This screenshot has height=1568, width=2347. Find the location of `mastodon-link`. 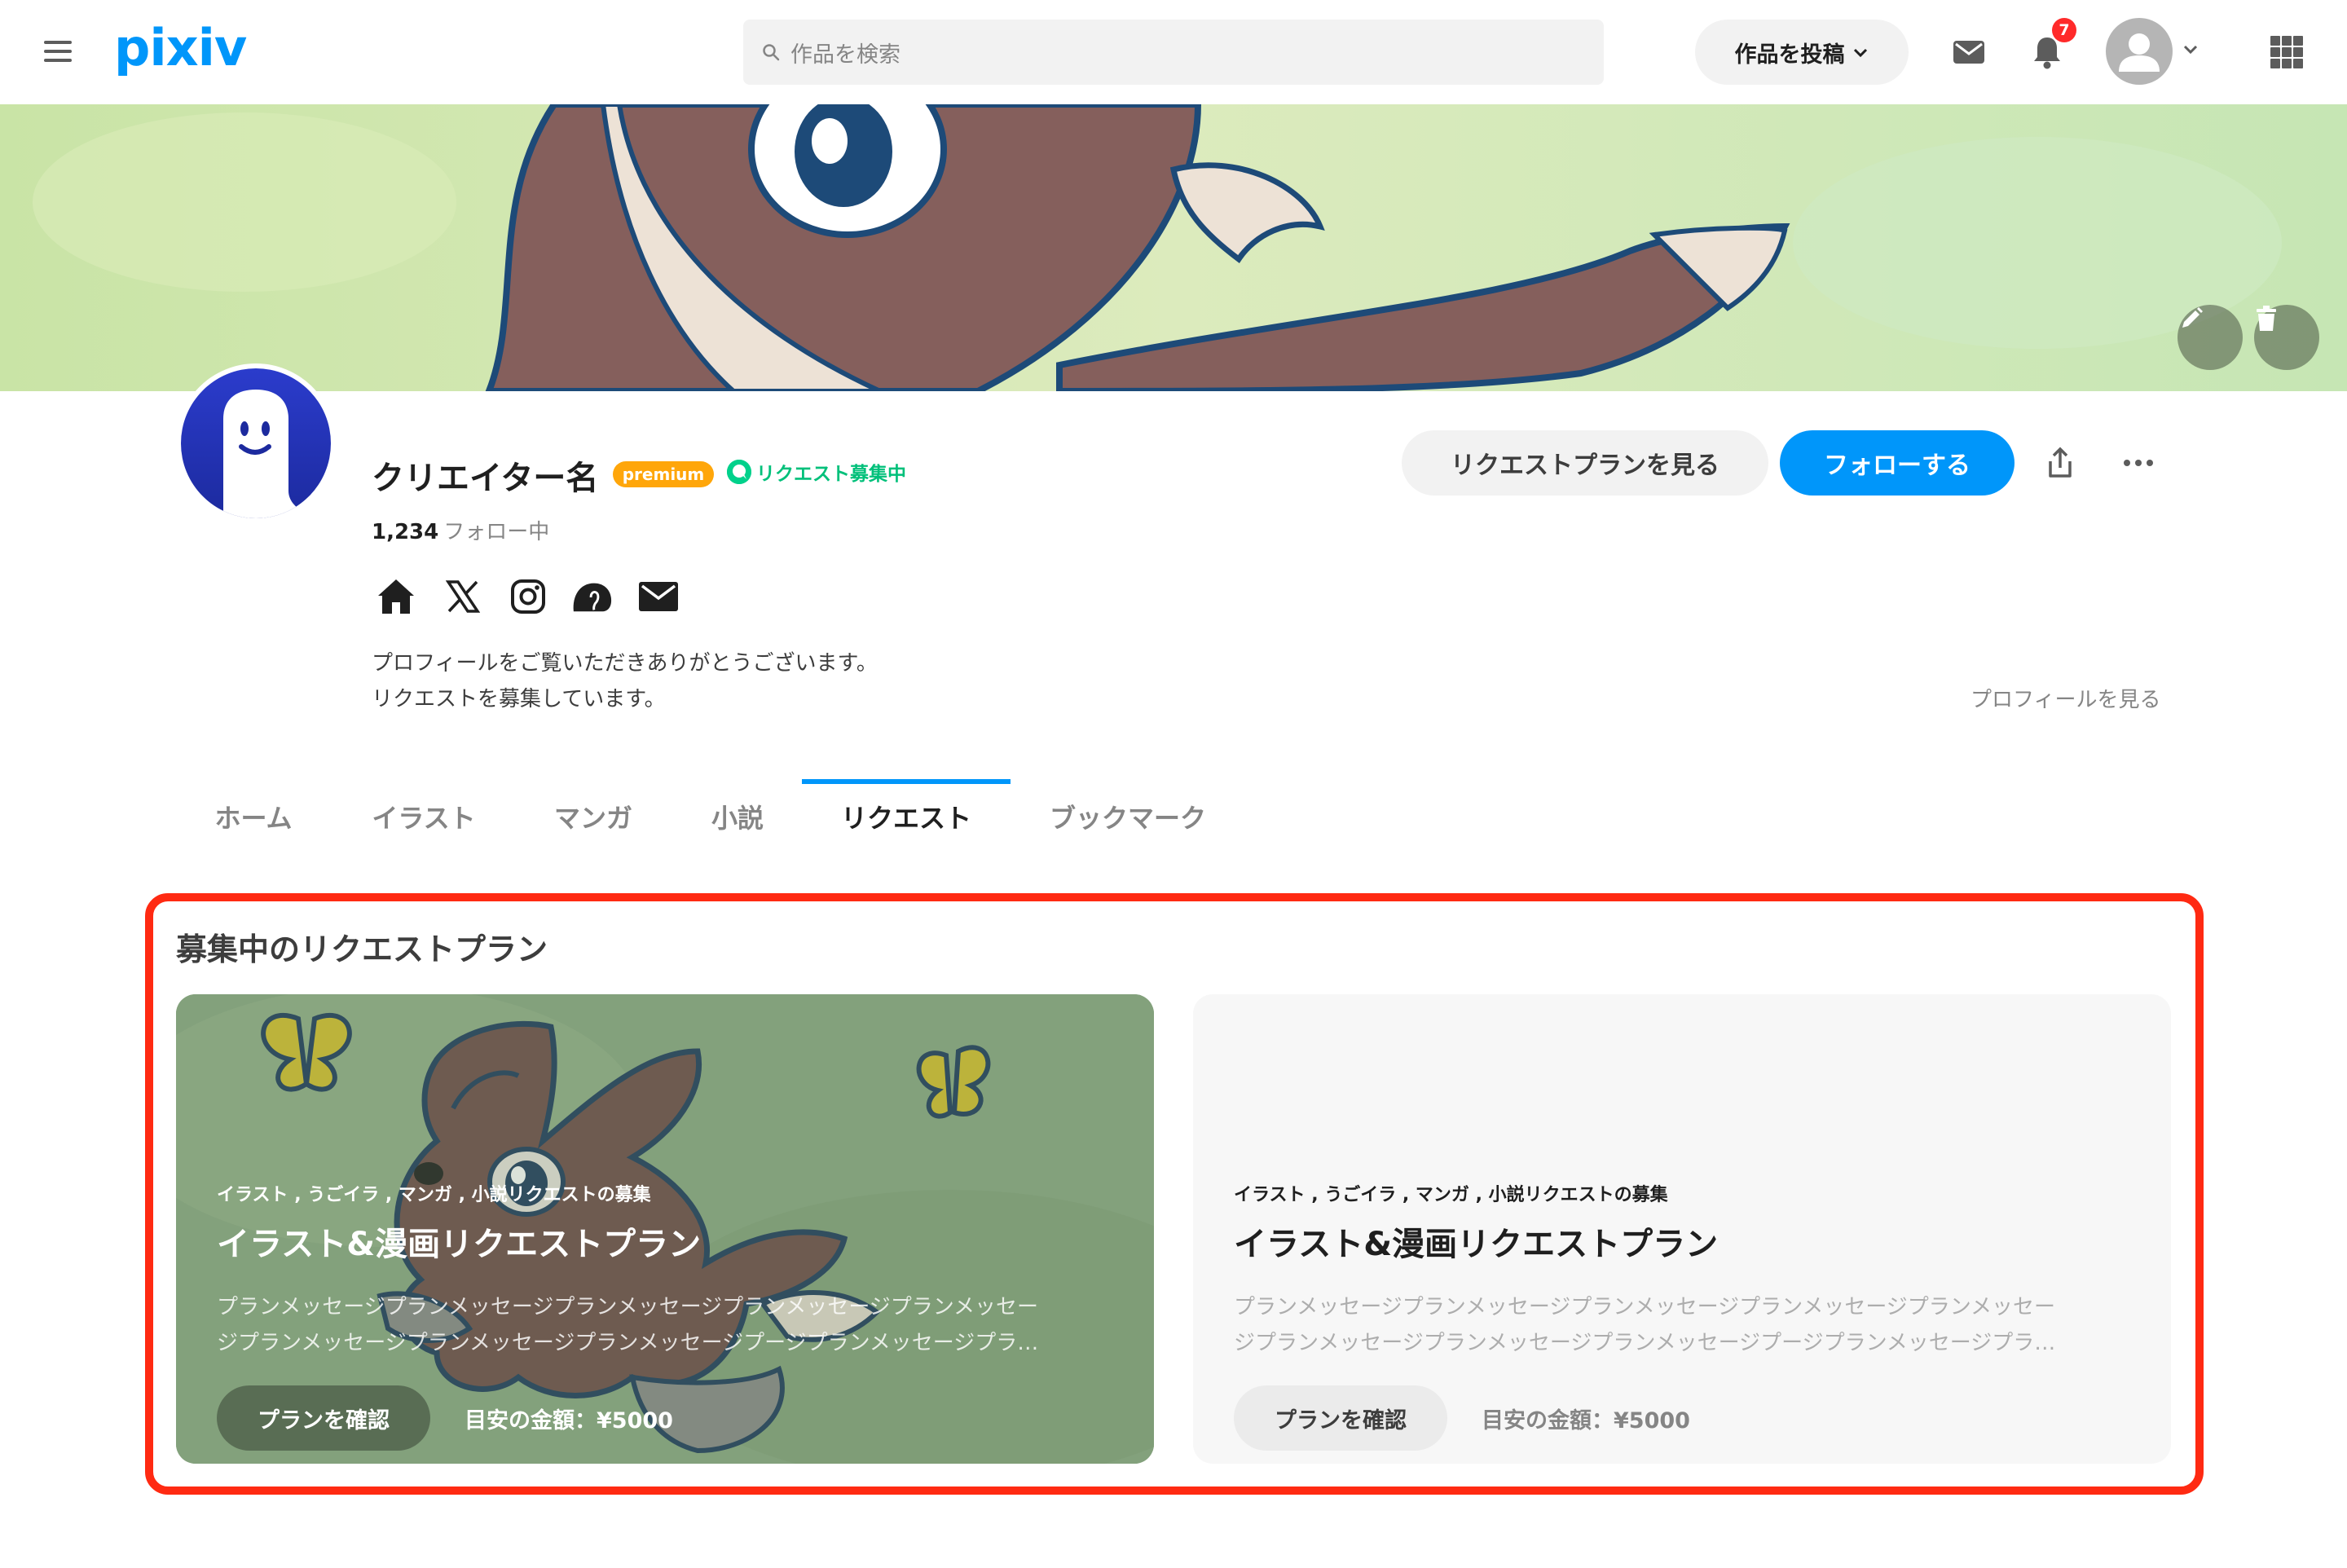

mastodon-link is located at coordinates (591, 596).